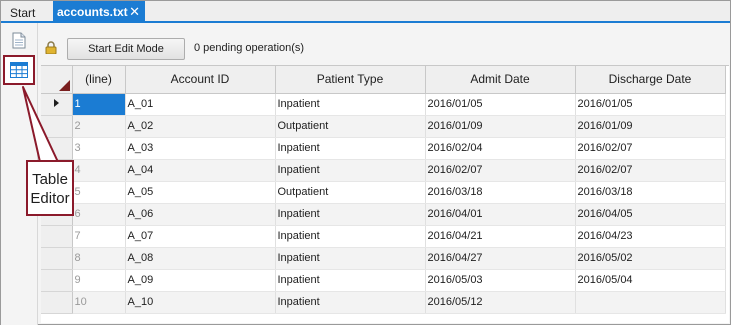 Image resolution: width=731 pixels, height=325 pixels. Describe the element at coordinates (99, 258) in the screenshot. I see `line-cell: 8` at that location.